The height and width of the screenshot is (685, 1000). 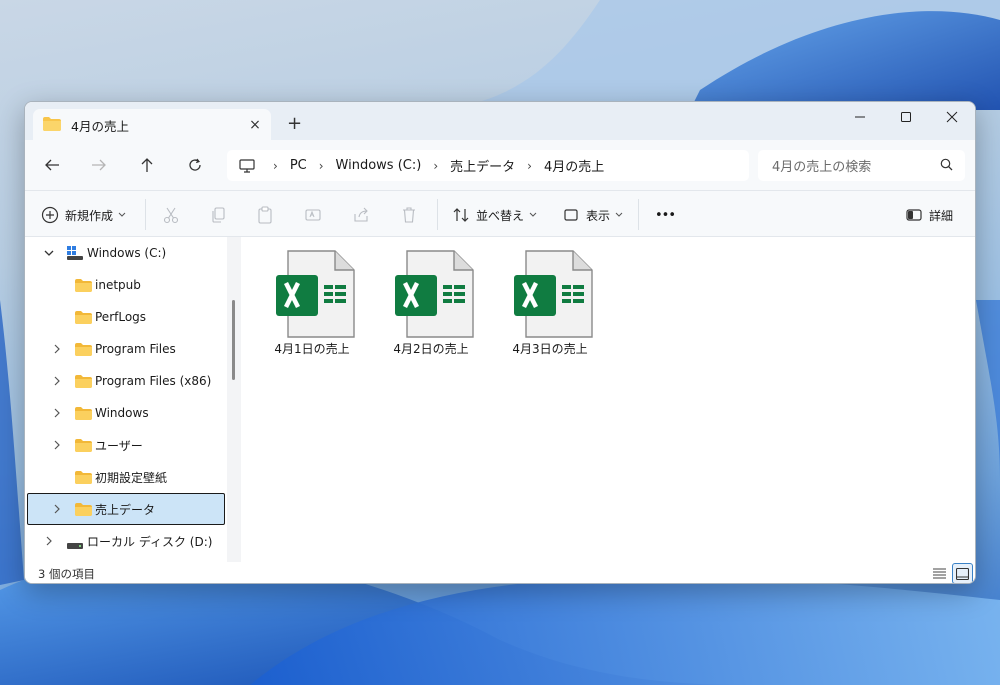 I want to click on tree-item-program-files-x86: Program Files (x86), so click(x=126, y=381).